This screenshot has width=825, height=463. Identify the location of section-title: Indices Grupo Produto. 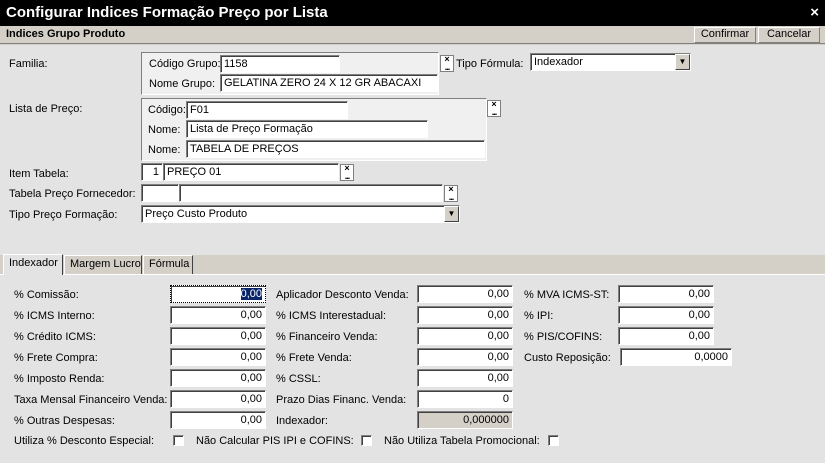
(66, 34).